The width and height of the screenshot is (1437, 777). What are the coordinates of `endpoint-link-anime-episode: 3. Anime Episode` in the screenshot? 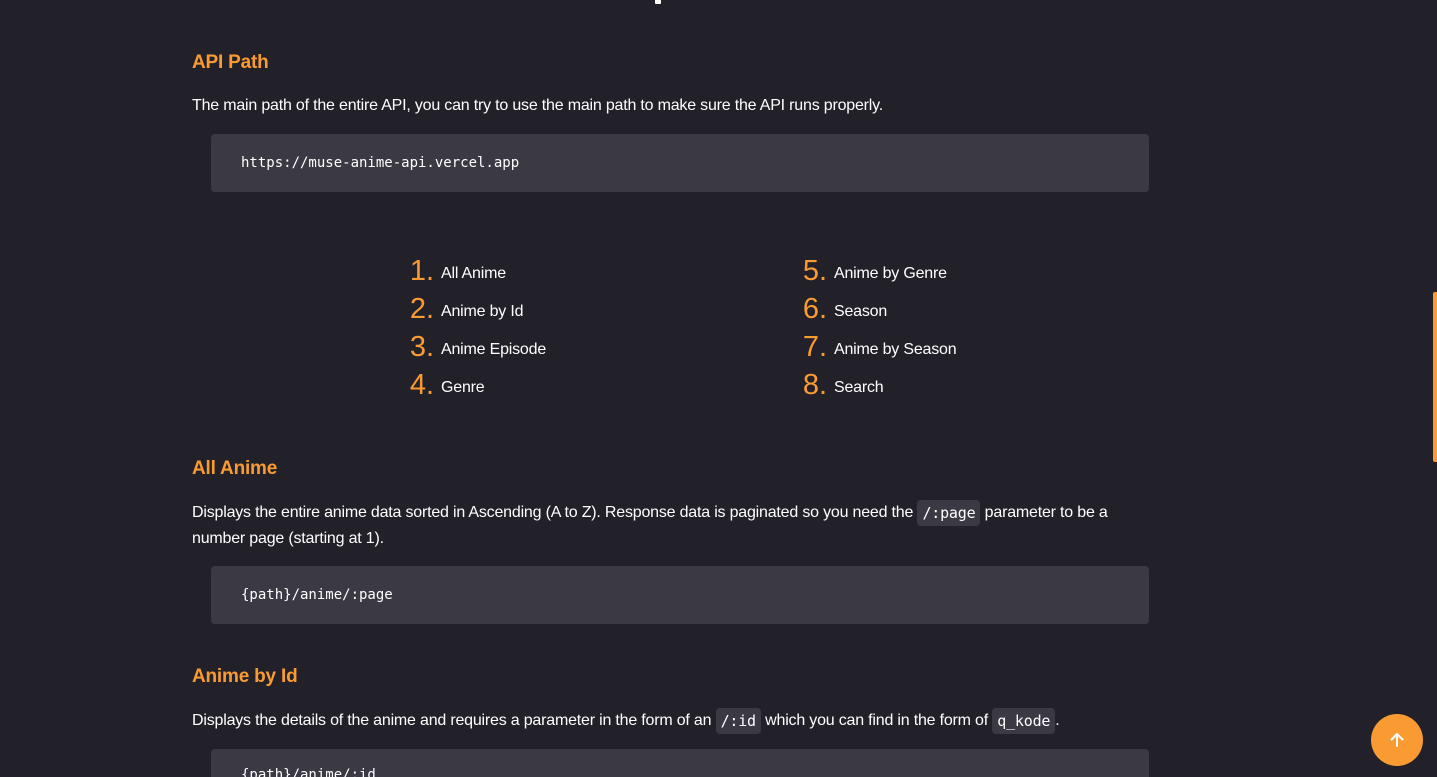 It's located at (478, 347).